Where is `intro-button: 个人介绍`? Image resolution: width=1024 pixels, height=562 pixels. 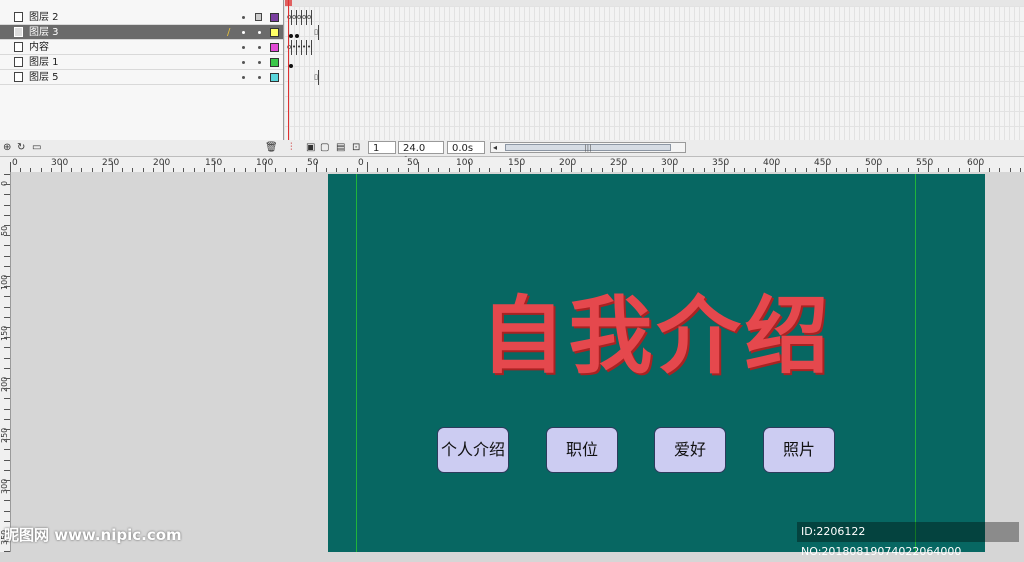
intro-button: 个人介绍 is located at coordinates (473, 450).